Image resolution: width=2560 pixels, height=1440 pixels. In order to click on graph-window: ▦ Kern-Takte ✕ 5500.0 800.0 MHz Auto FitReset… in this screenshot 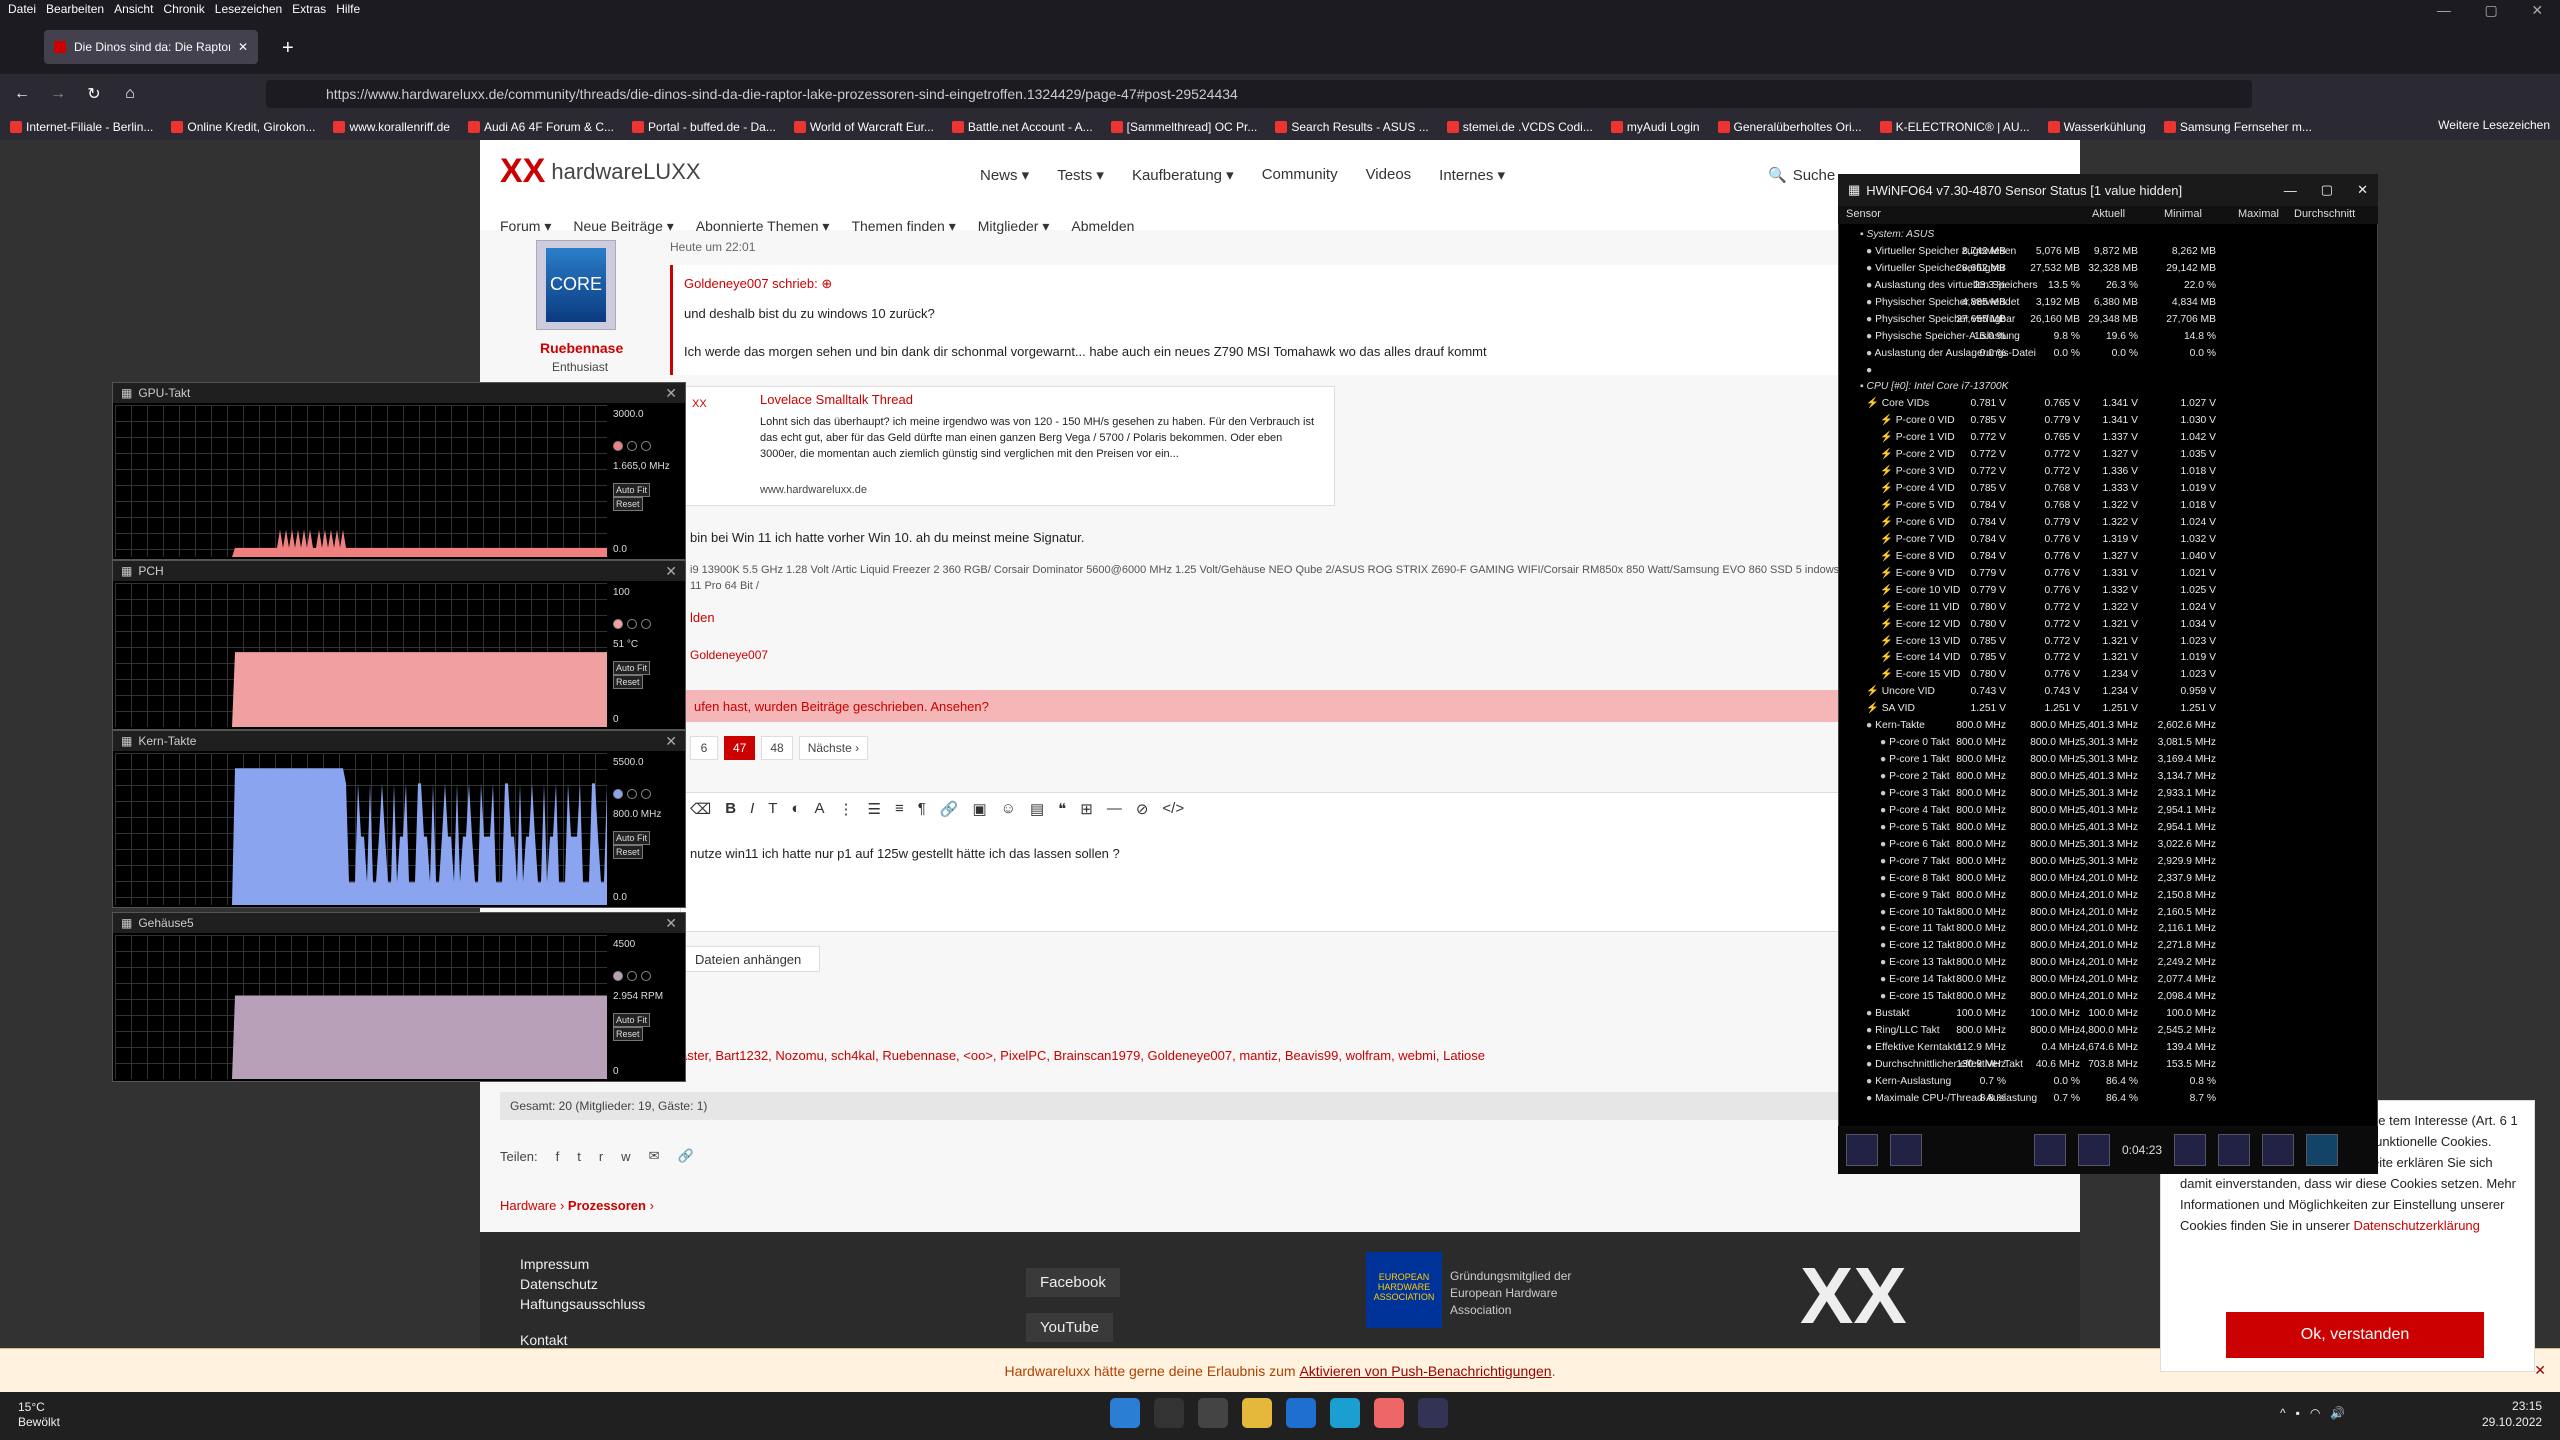, I will do `click(399, 819)`.